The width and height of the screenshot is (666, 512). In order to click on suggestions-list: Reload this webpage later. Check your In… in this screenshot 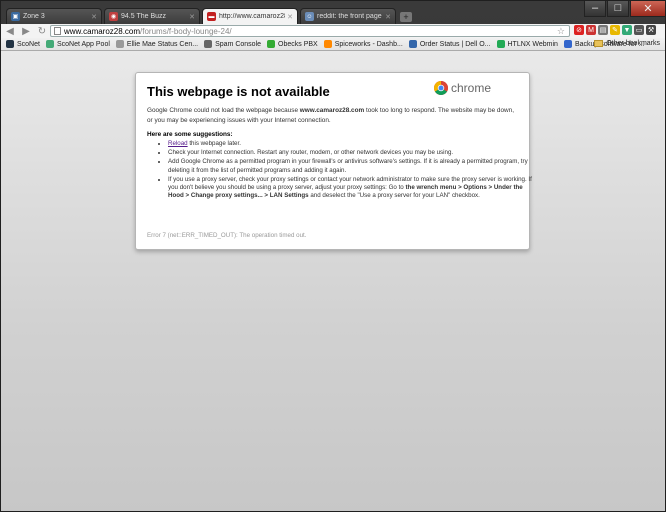, I will do `click(343, 170)`.